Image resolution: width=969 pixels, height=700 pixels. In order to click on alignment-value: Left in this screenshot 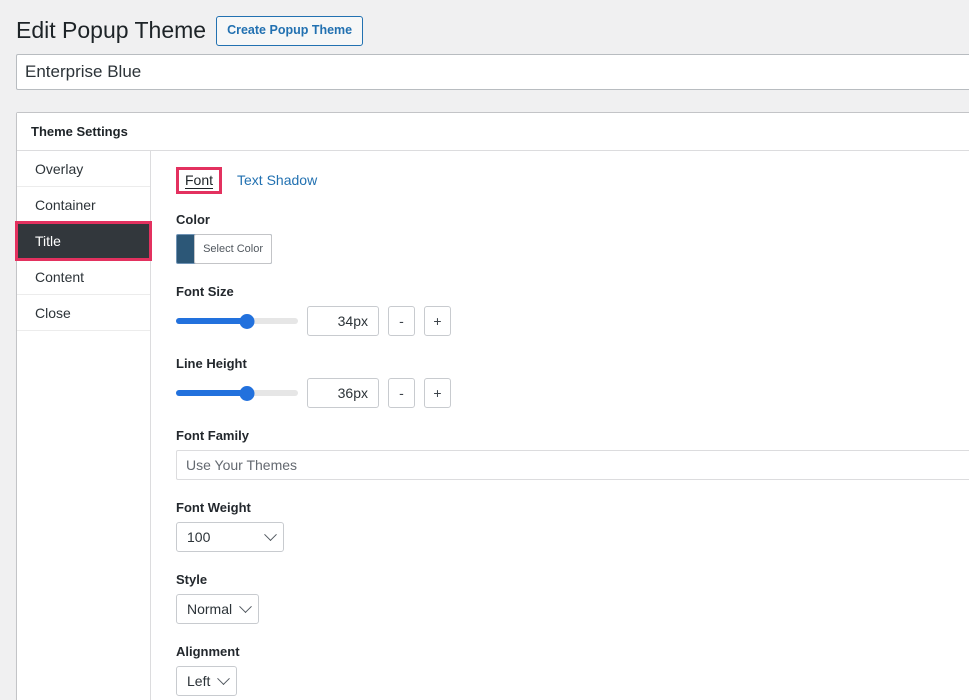, I will do `click(199, 681)`.